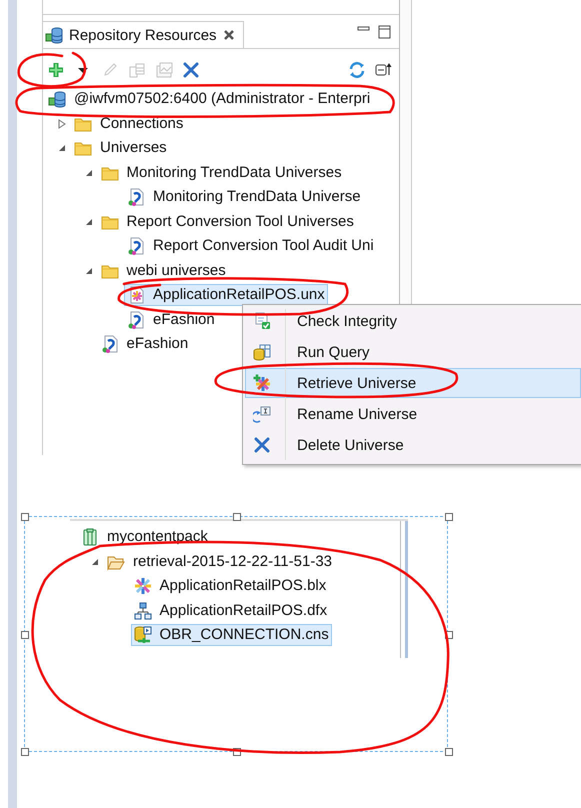  I want to click on view-tab: Repository Resources, so click(143, 34).